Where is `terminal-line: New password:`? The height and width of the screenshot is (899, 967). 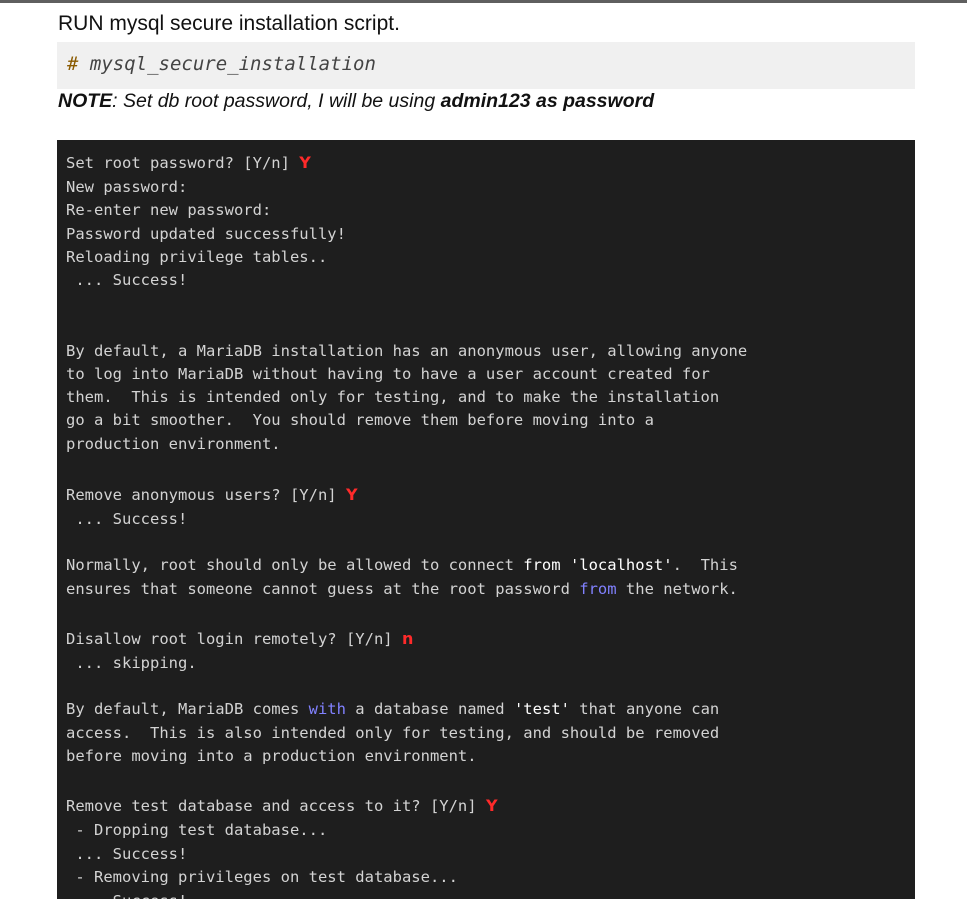 terminal-line: New password: is located at coordinates (127, 187).